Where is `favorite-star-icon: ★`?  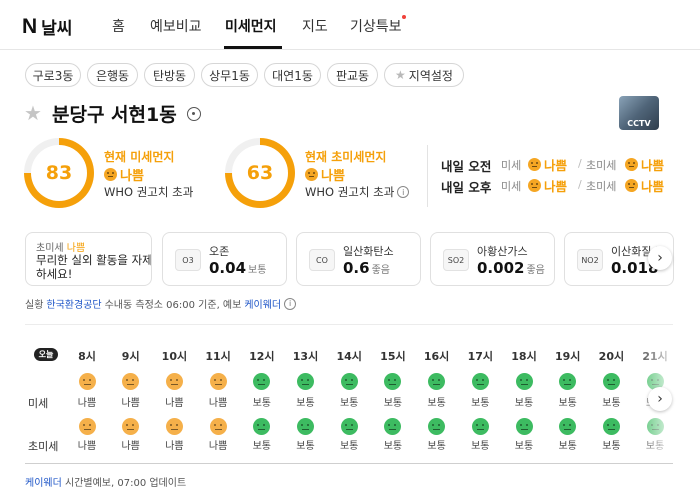
favorite-star-icon: ★ is located at coordinates (33, 113).